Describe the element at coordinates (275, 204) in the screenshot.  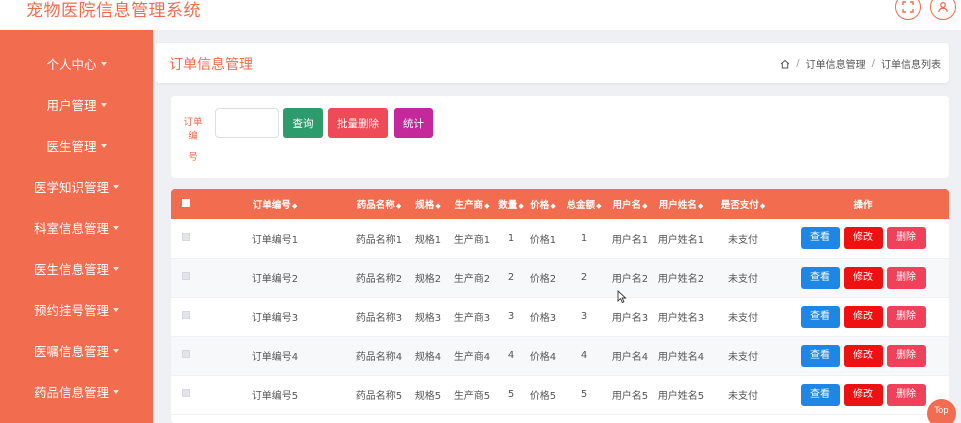
I see `column-header: 订单编号◆` at that location.